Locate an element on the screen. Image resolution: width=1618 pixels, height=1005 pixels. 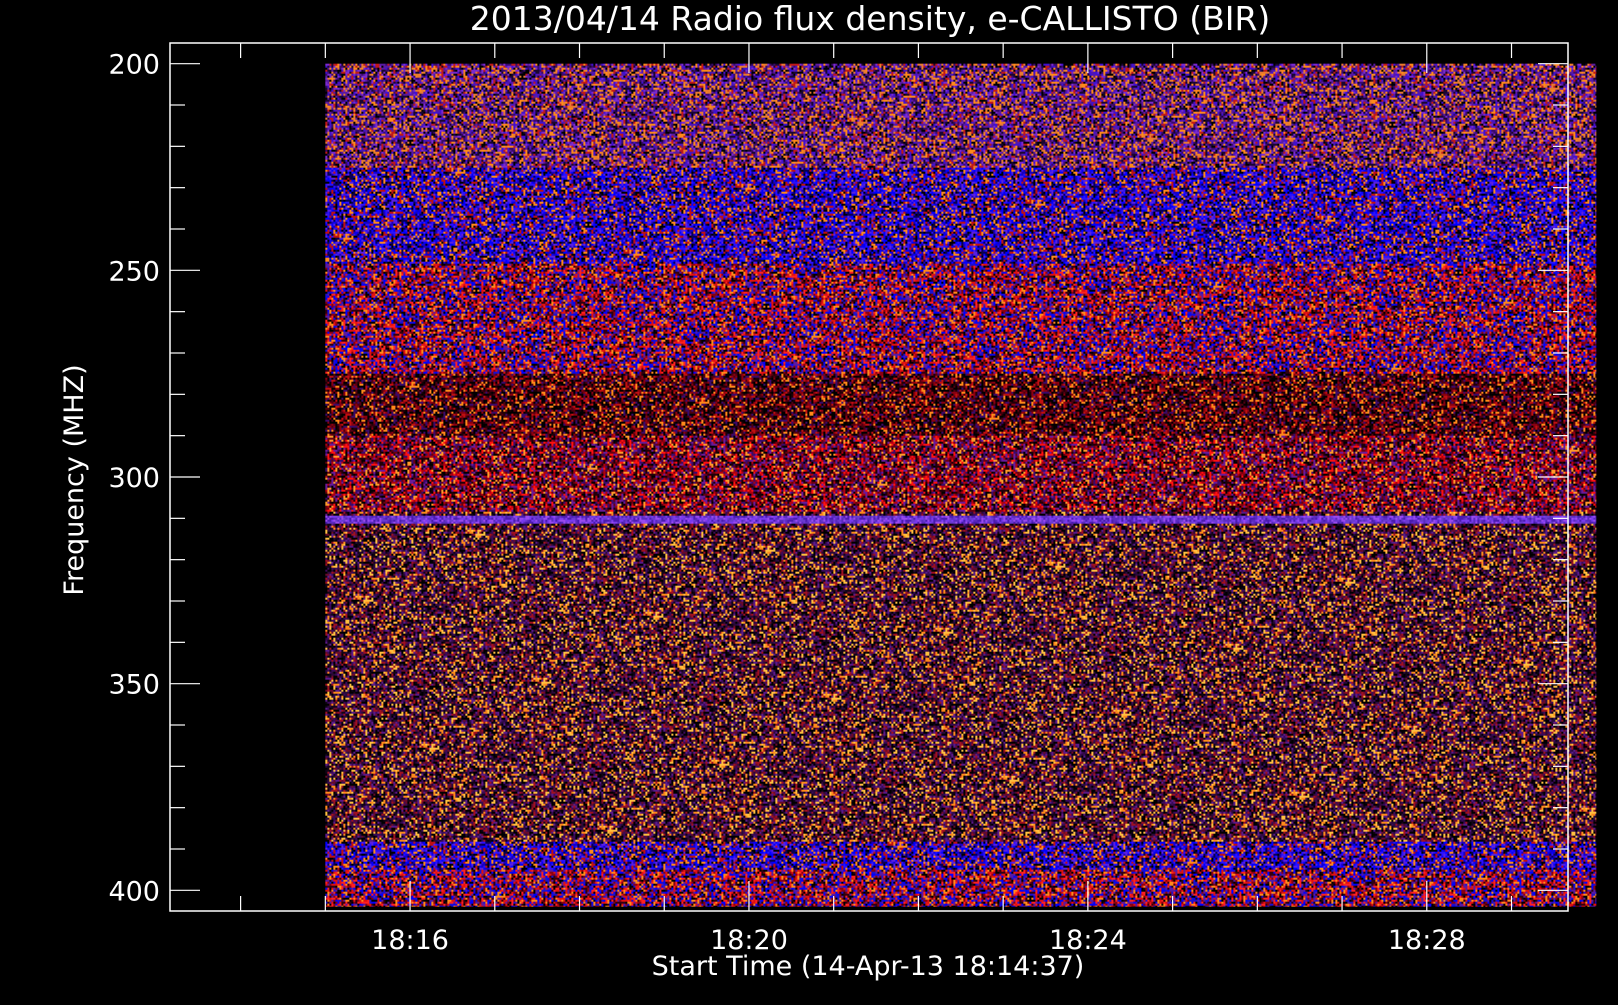
x-axis-label: Start Time (14-Apr-13 18:14:37) is located at coordinates (868, 966).